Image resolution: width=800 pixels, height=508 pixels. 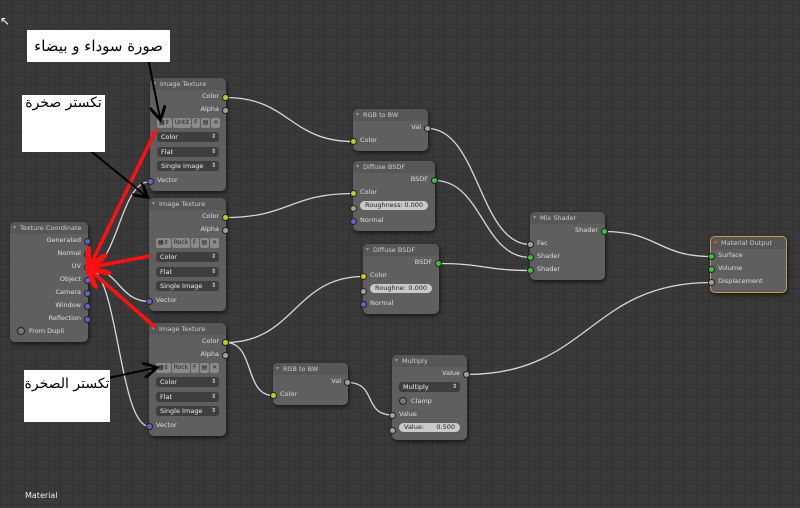 What do you see at coordinates (49, 228) in the screenshot?
I see `node-header: Texture Coordinate` at bounding box center [49, 228].